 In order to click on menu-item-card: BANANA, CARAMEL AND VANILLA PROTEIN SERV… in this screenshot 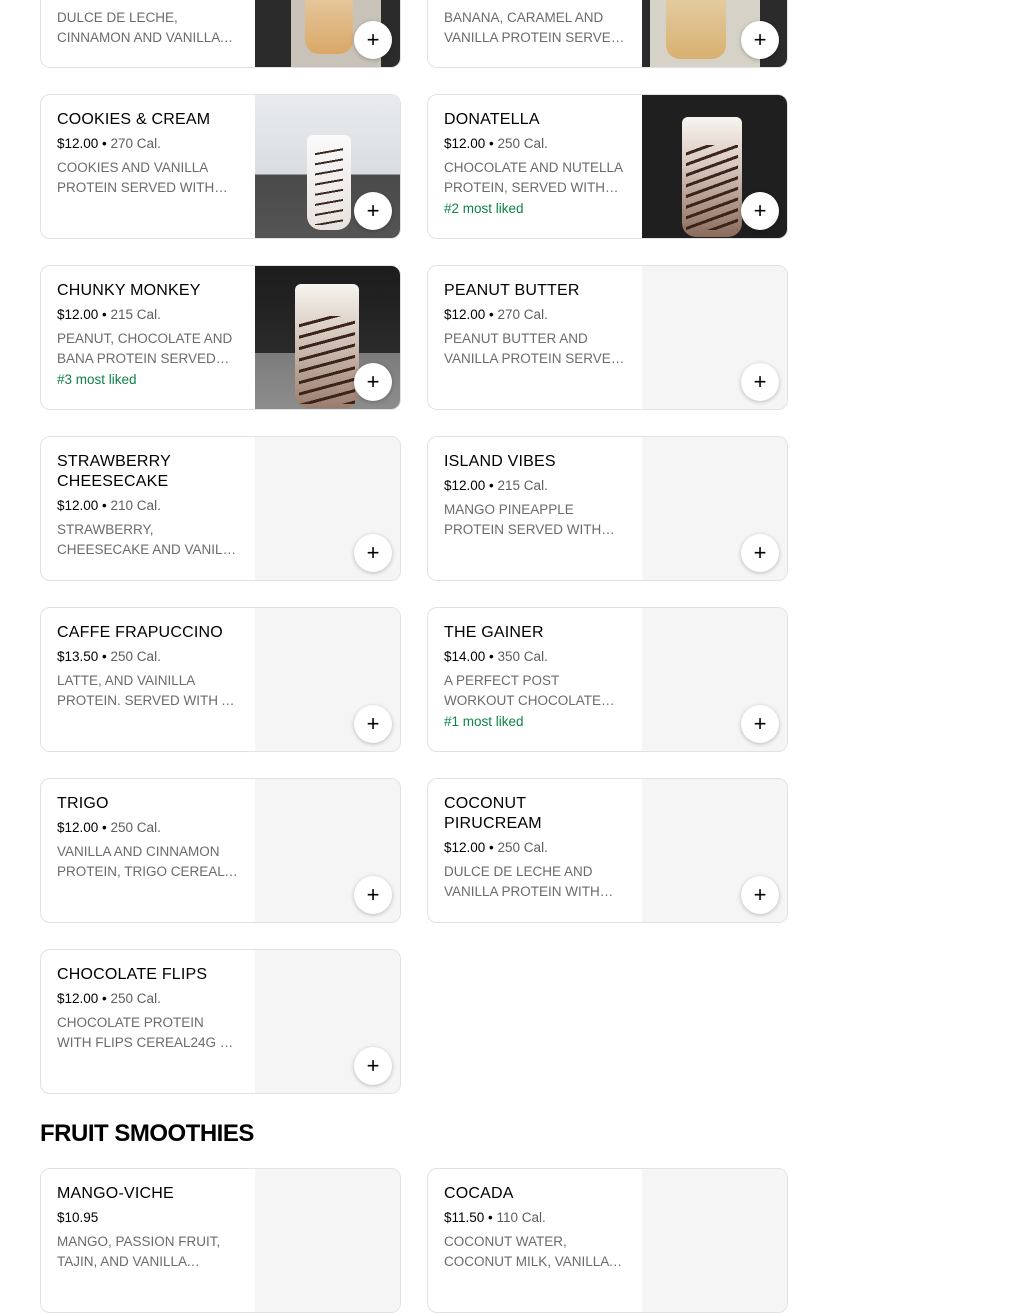, I will do `click(607, 34)`.